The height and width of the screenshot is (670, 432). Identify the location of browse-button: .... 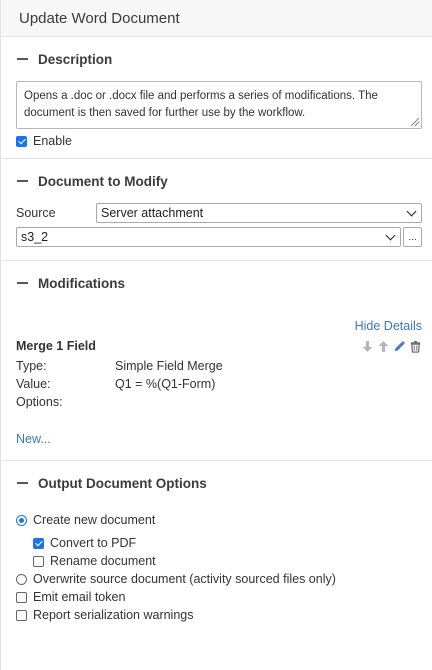
(412, 237).